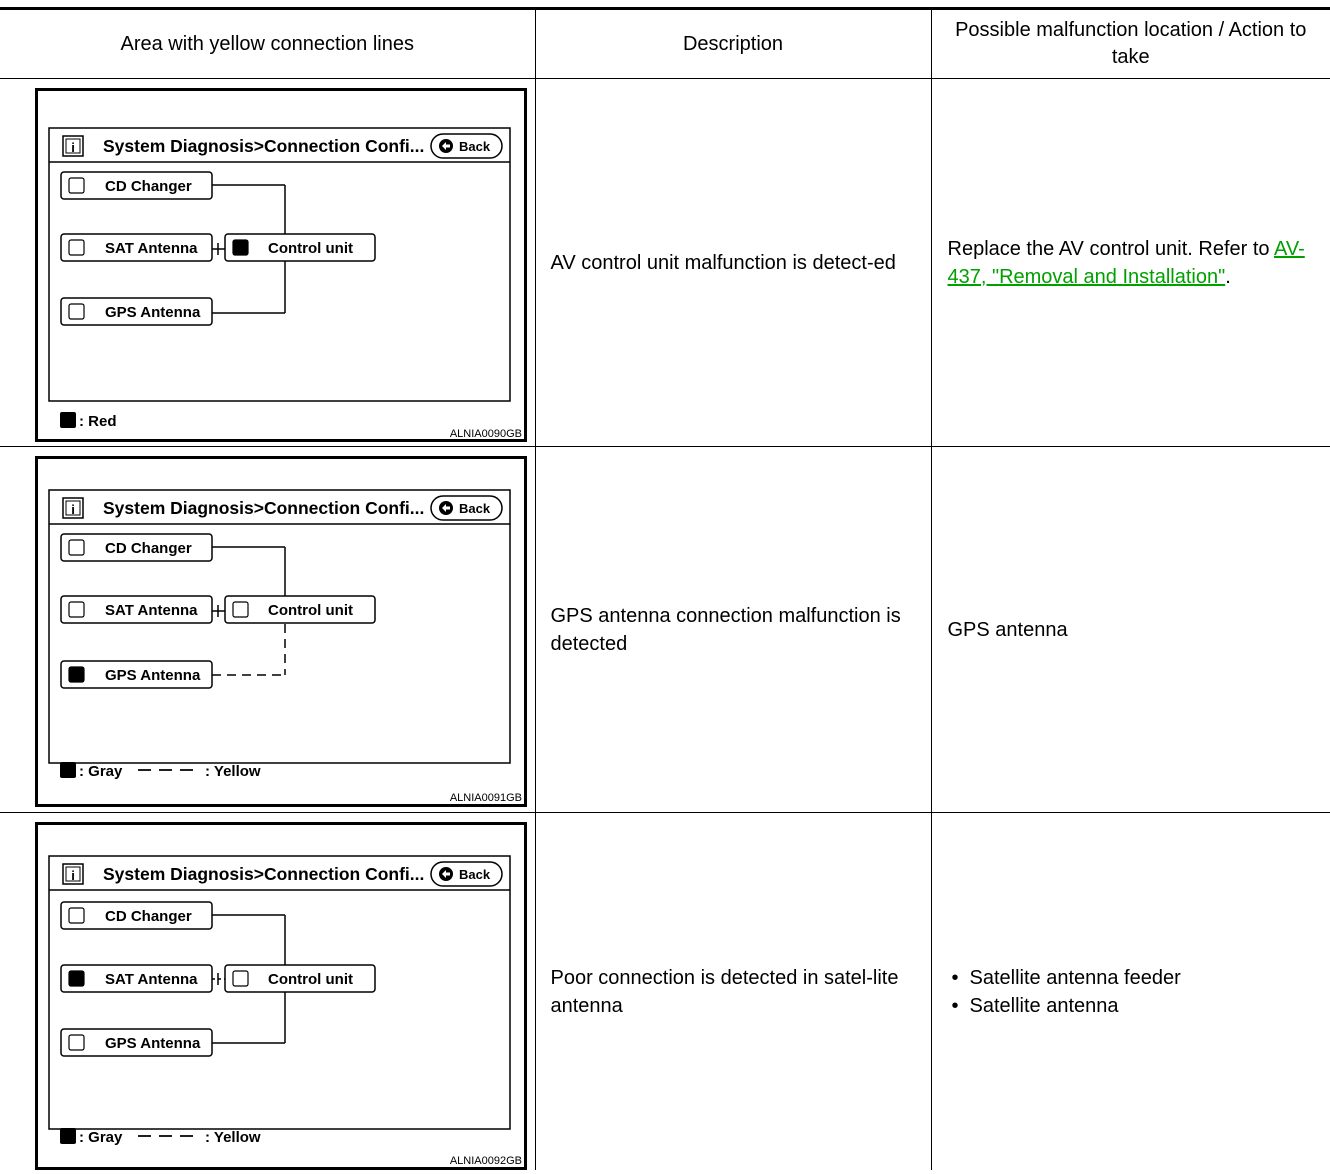 This screenshot has width=1330, height=1174. I want to click on legend: : Red, so click(88, 421).